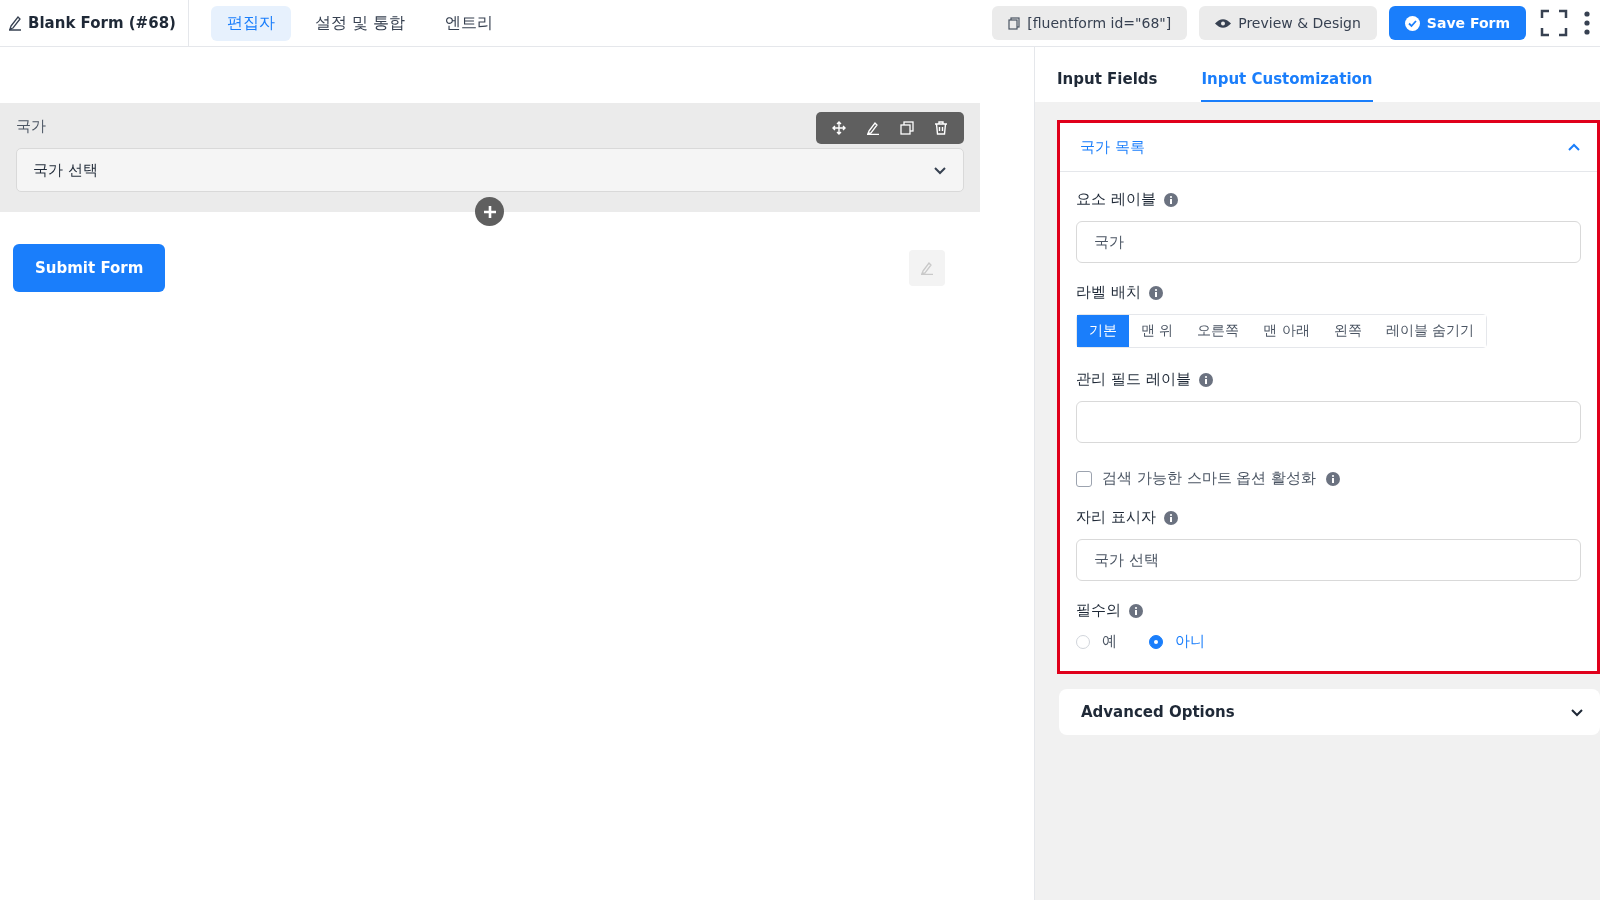 The width and height of the screenshot is (1600, 900). I want to click on preview-button: Preview & Design, so click(1288, 23).